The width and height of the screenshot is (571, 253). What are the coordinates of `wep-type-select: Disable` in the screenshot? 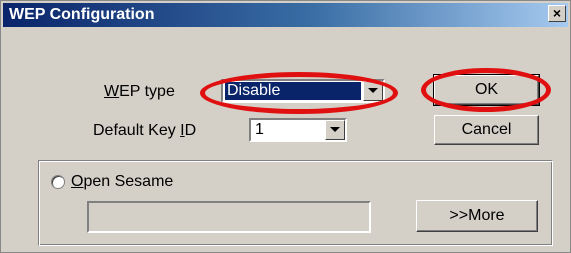 It's located at (303, 91).